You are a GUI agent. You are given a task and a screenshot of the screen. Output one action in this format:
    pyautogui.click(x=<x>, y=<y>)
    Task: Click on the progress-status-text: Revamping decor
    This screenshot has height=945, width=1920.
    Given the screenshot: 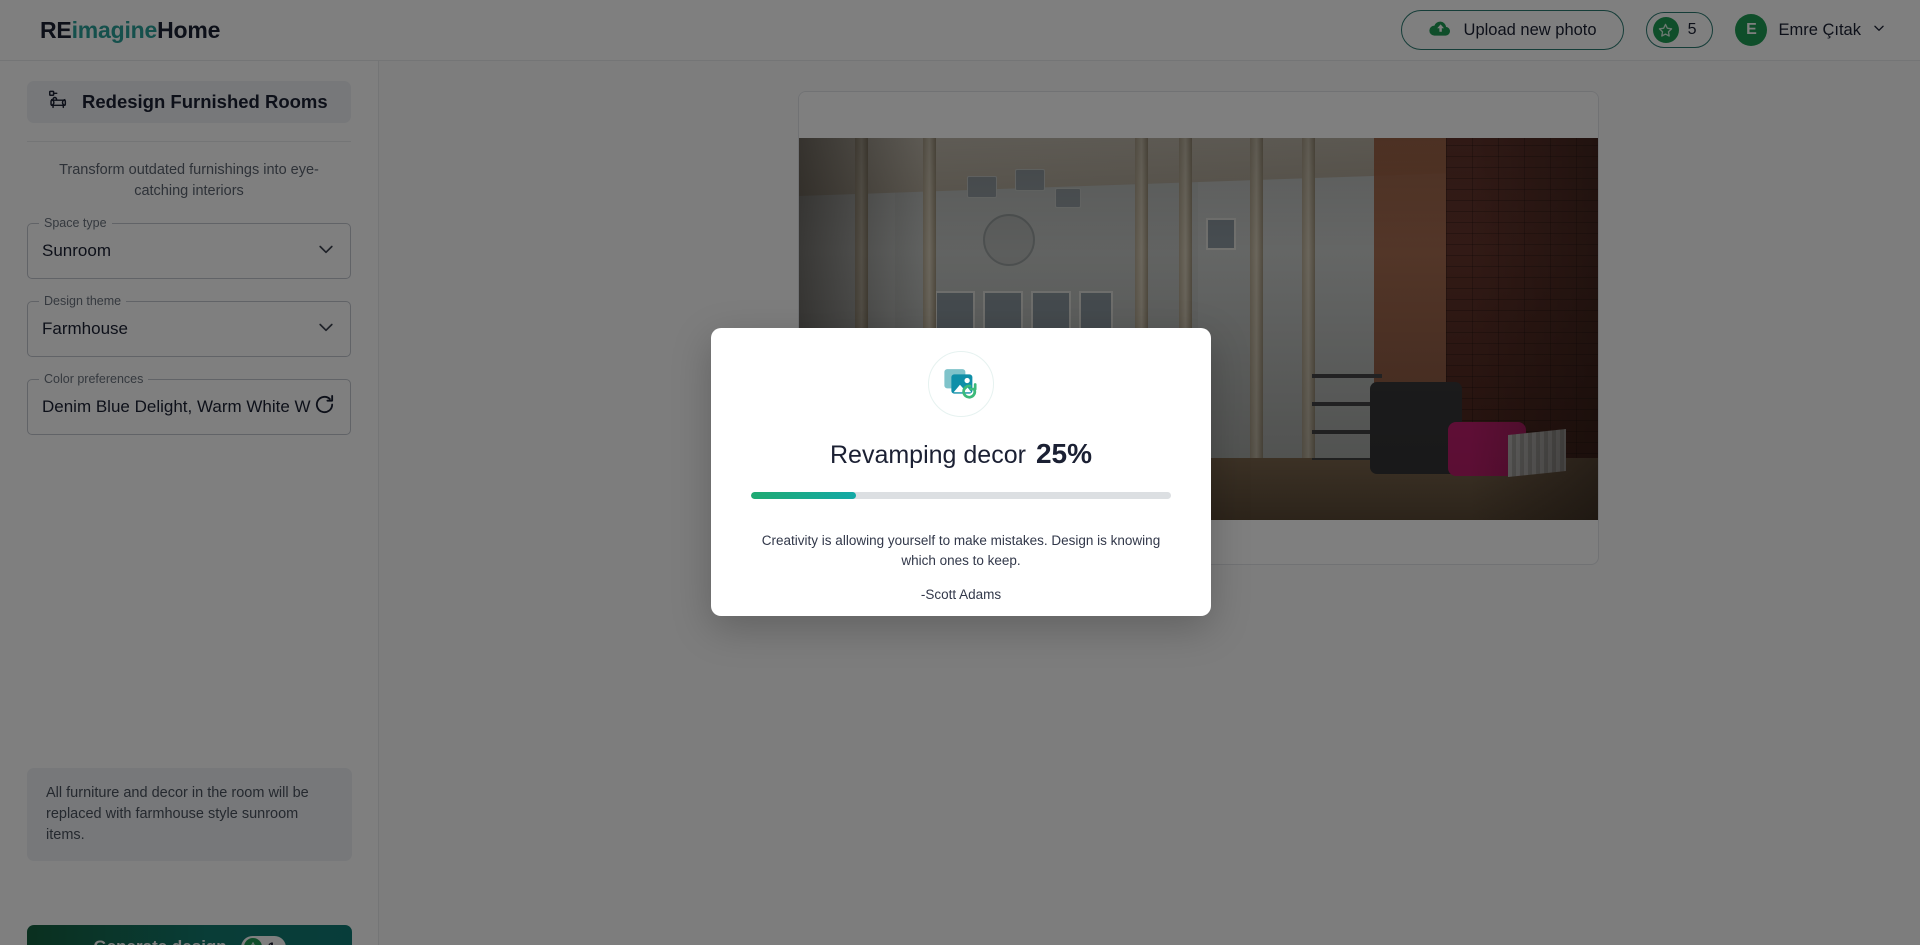 What is the action you would take?
    pyautogui.click(x=928, y=455)
    